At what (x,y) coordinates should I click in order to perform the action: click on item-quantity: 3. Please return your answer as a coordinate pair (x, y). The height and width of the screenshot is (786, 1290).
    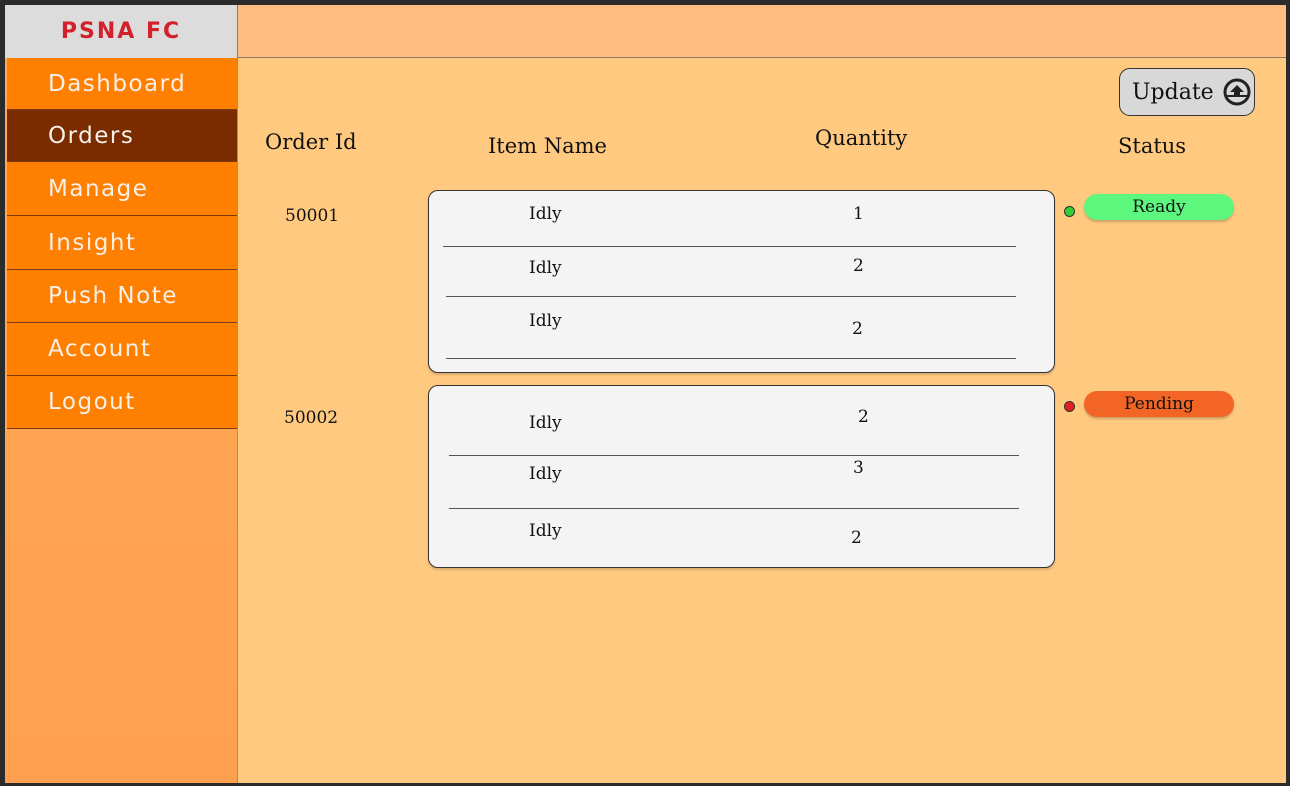
    Looking at the image, I should click on (858, 468).